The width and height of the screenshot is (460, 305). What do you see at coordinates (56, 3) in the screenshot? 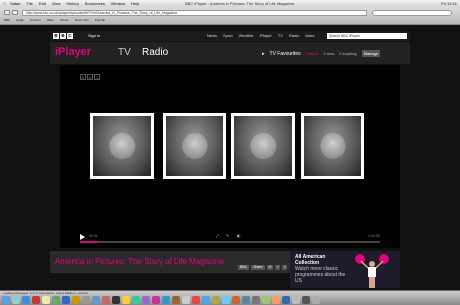
I see `menu-view: View` at bounding box center [56, 3].